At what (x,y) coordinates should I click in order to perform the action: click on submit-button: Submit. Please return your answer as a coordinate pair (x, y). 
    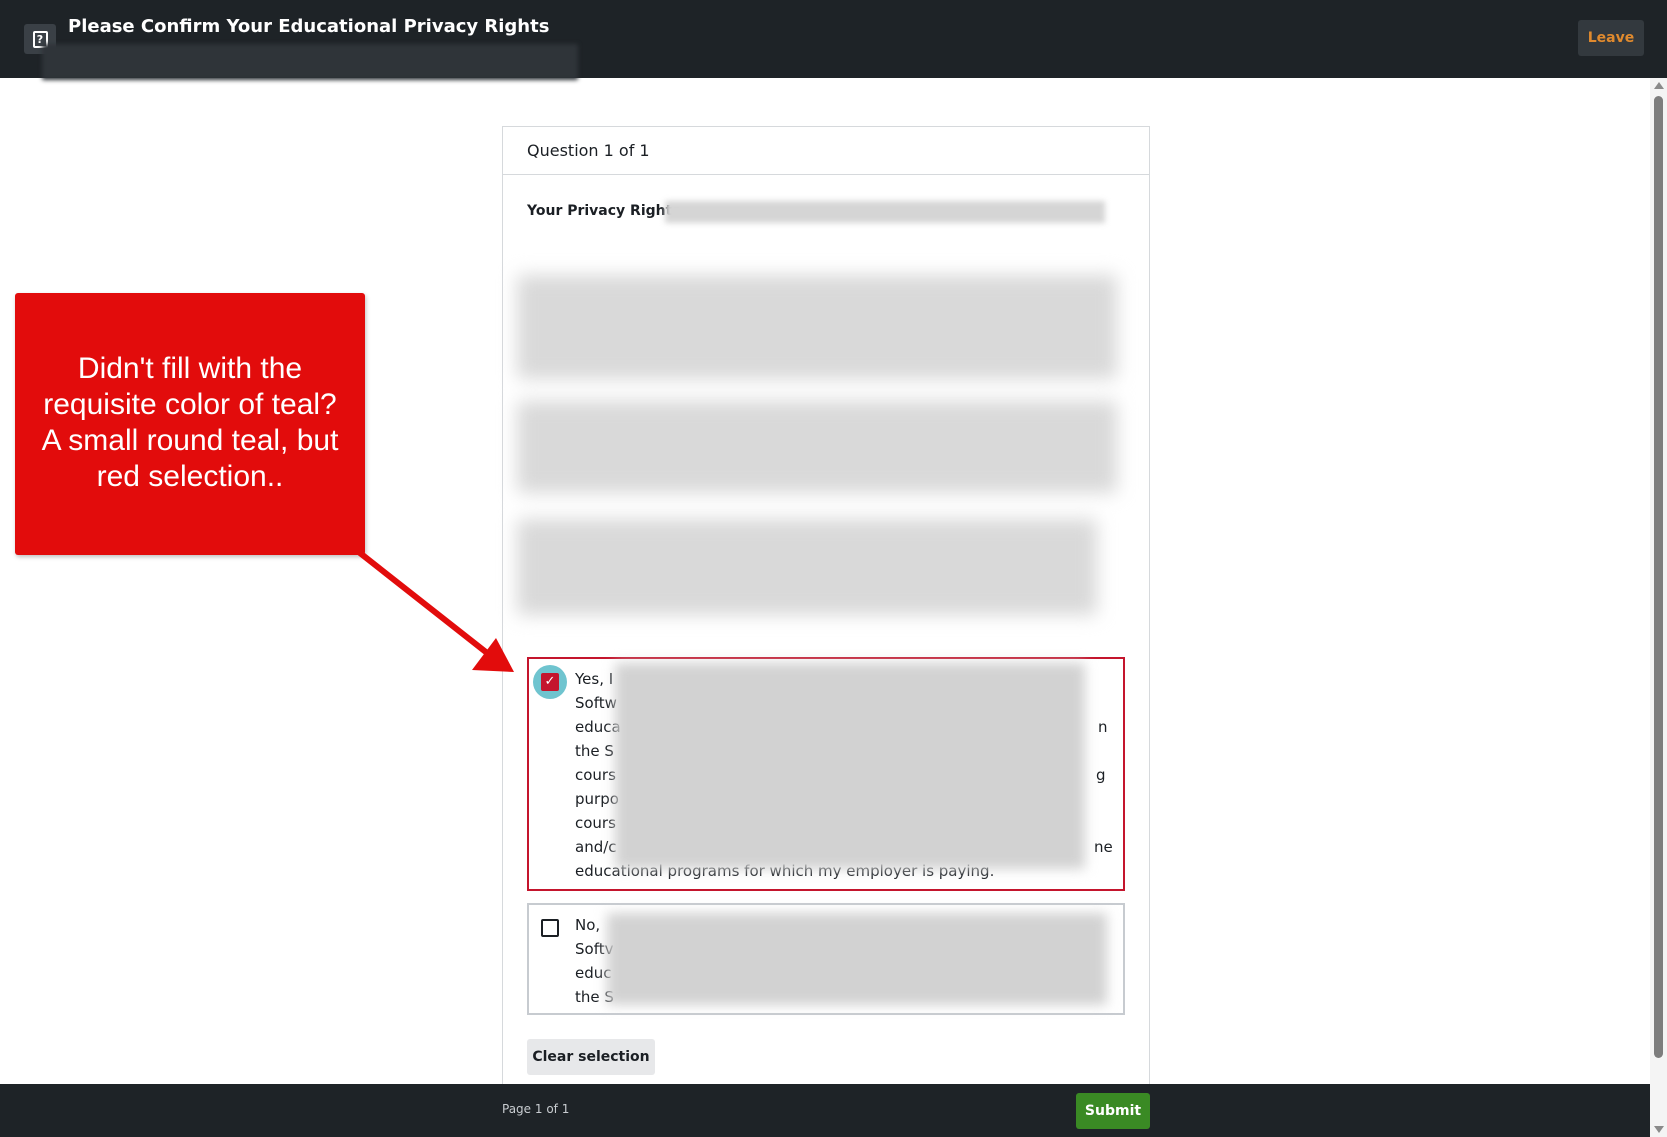
    Looking at the image, I should click on (1113, 1111).